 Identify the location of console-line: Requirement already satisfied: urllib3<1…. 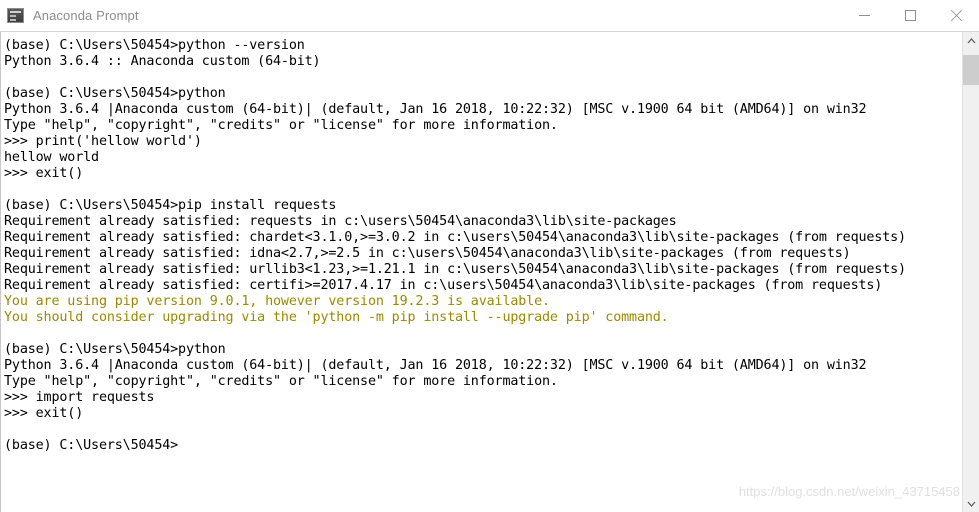
(455, 269).